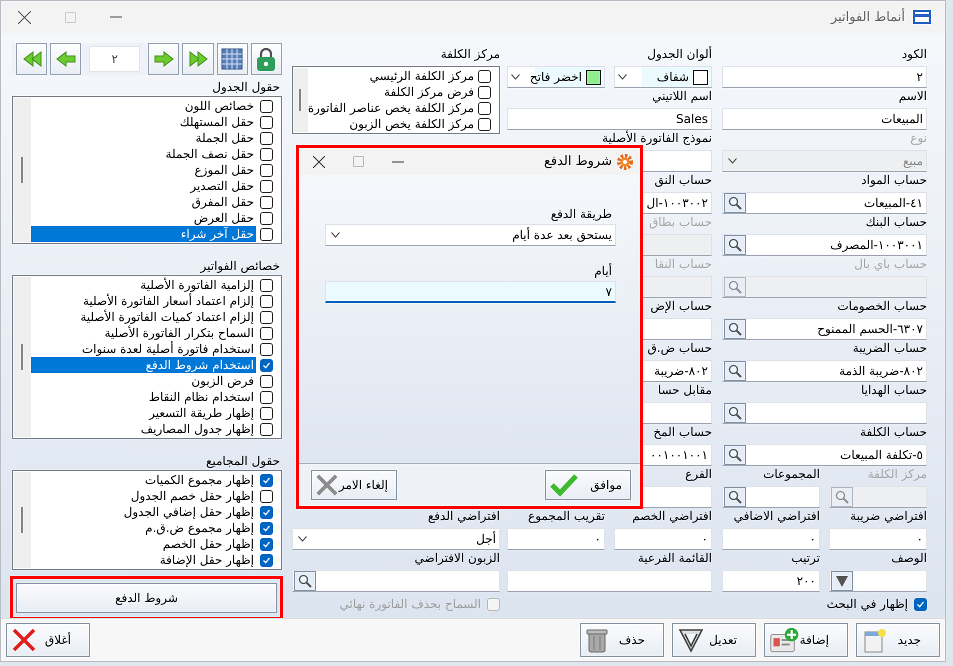 This screenshot has height=666, width=953. I want to click on text-field: المبيعات, so click(824, 119).